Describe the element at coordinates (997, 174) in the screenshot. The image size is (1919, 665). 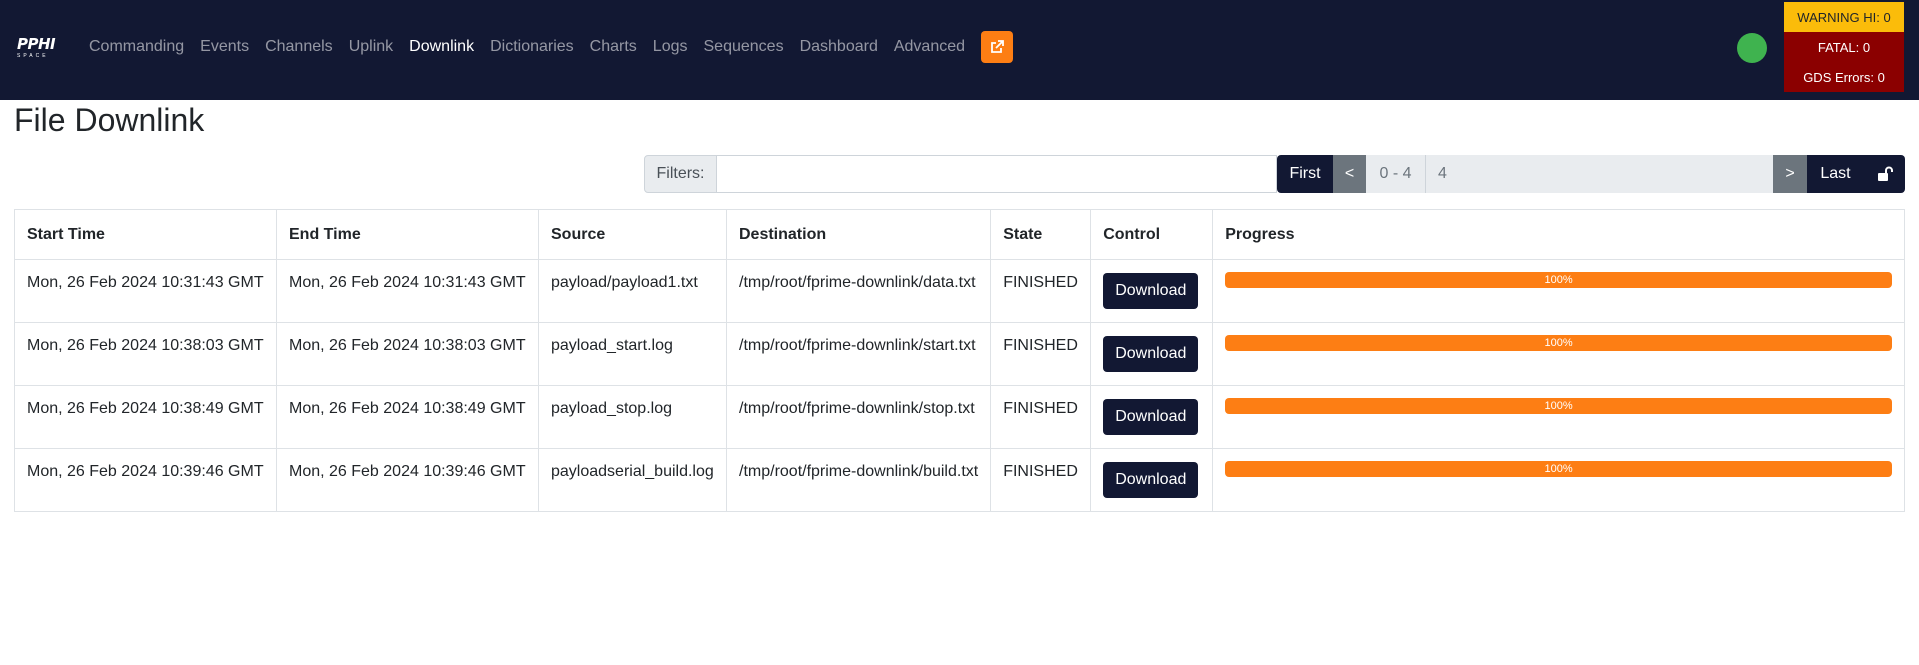
I see `filter-input` at that location.